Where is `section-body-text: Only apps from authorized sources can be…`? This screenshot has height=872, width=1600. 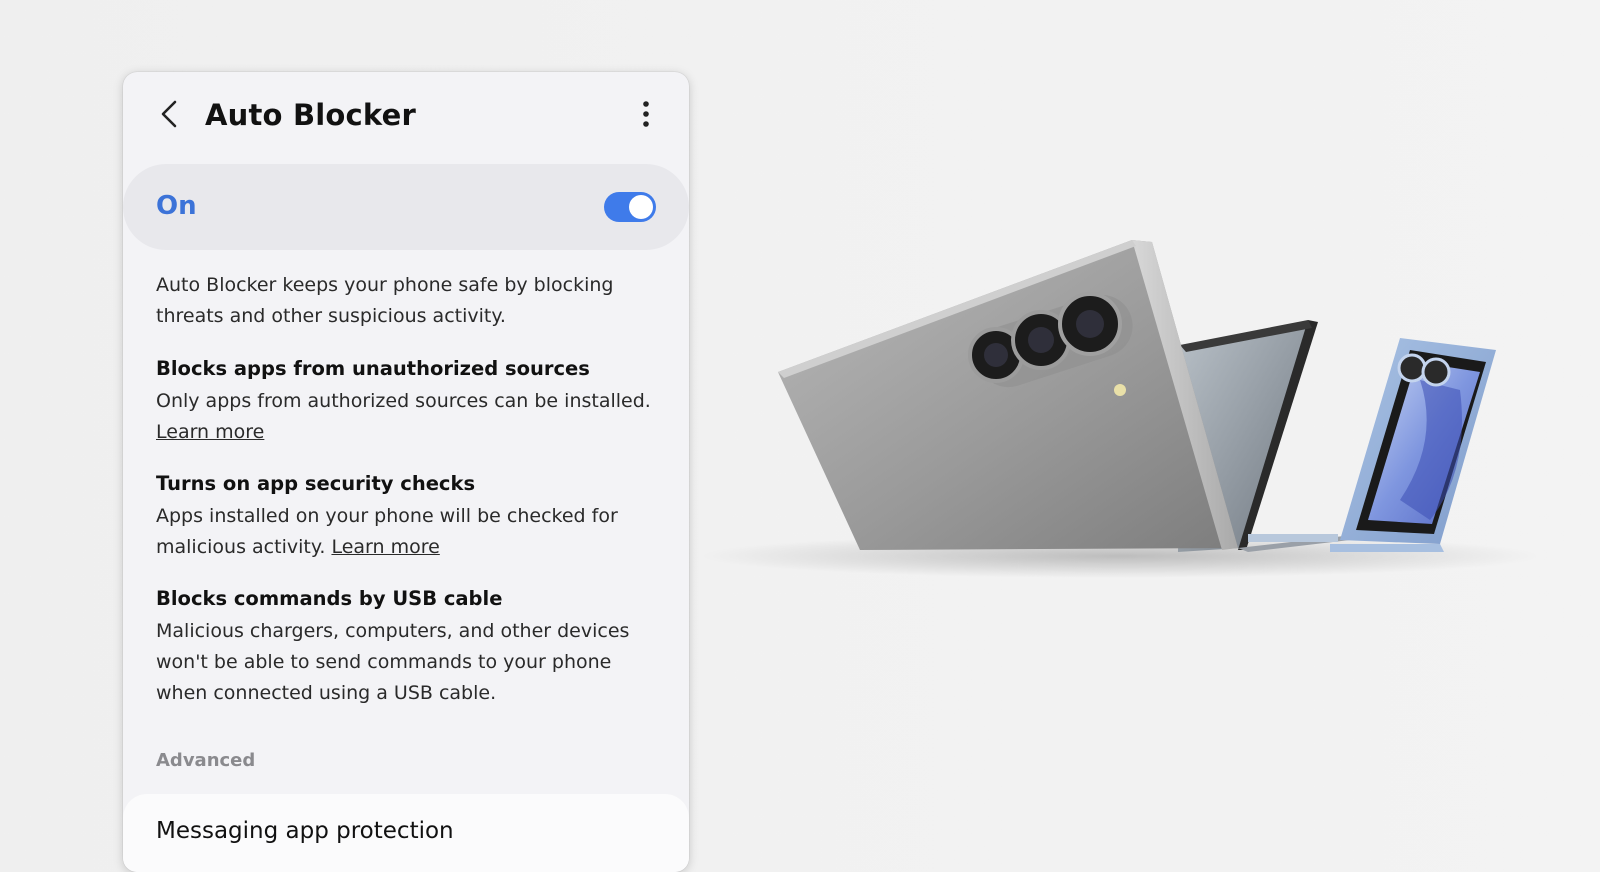
section-body-text: Only apps from authorized sources can be… is located at coordinates (403, 401).